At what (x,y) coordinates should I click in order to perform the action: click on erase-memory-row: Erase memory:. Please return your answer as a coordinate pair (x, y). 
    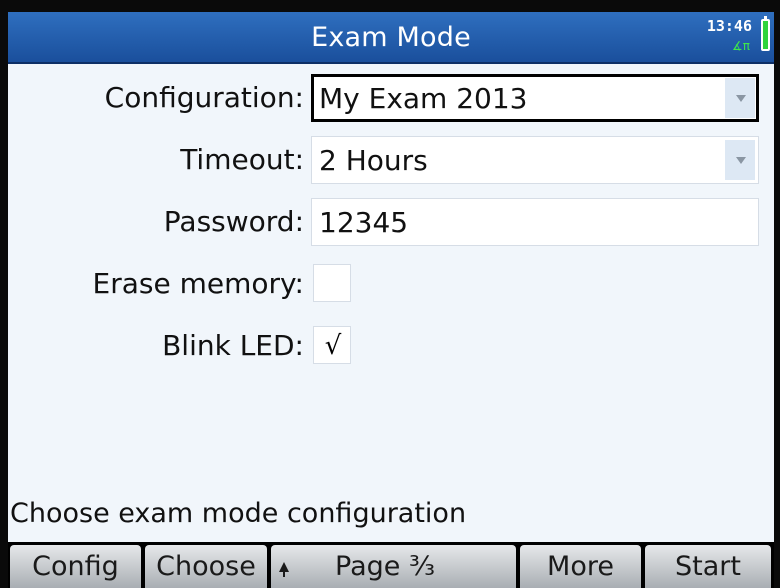
    Looking at the image, I should click on (391, 284).